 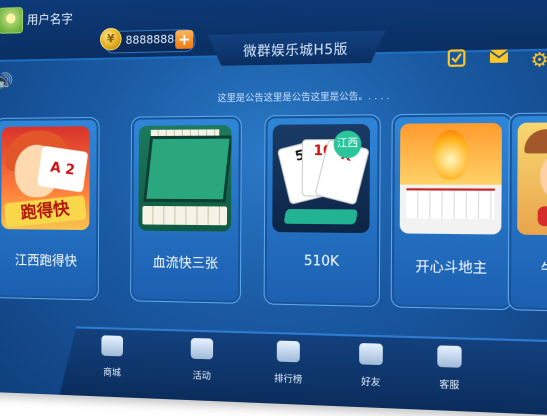 I want to click on cowboy-hat, so click(x=535, y=141).